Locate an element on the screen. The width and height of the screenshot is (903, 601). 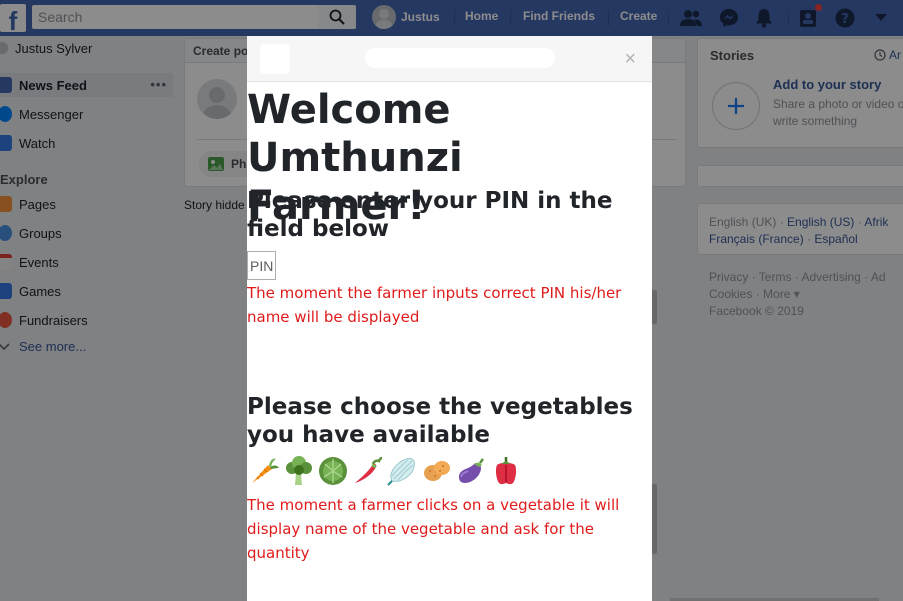
vegetable-picker is located at coordinates (385, 471).